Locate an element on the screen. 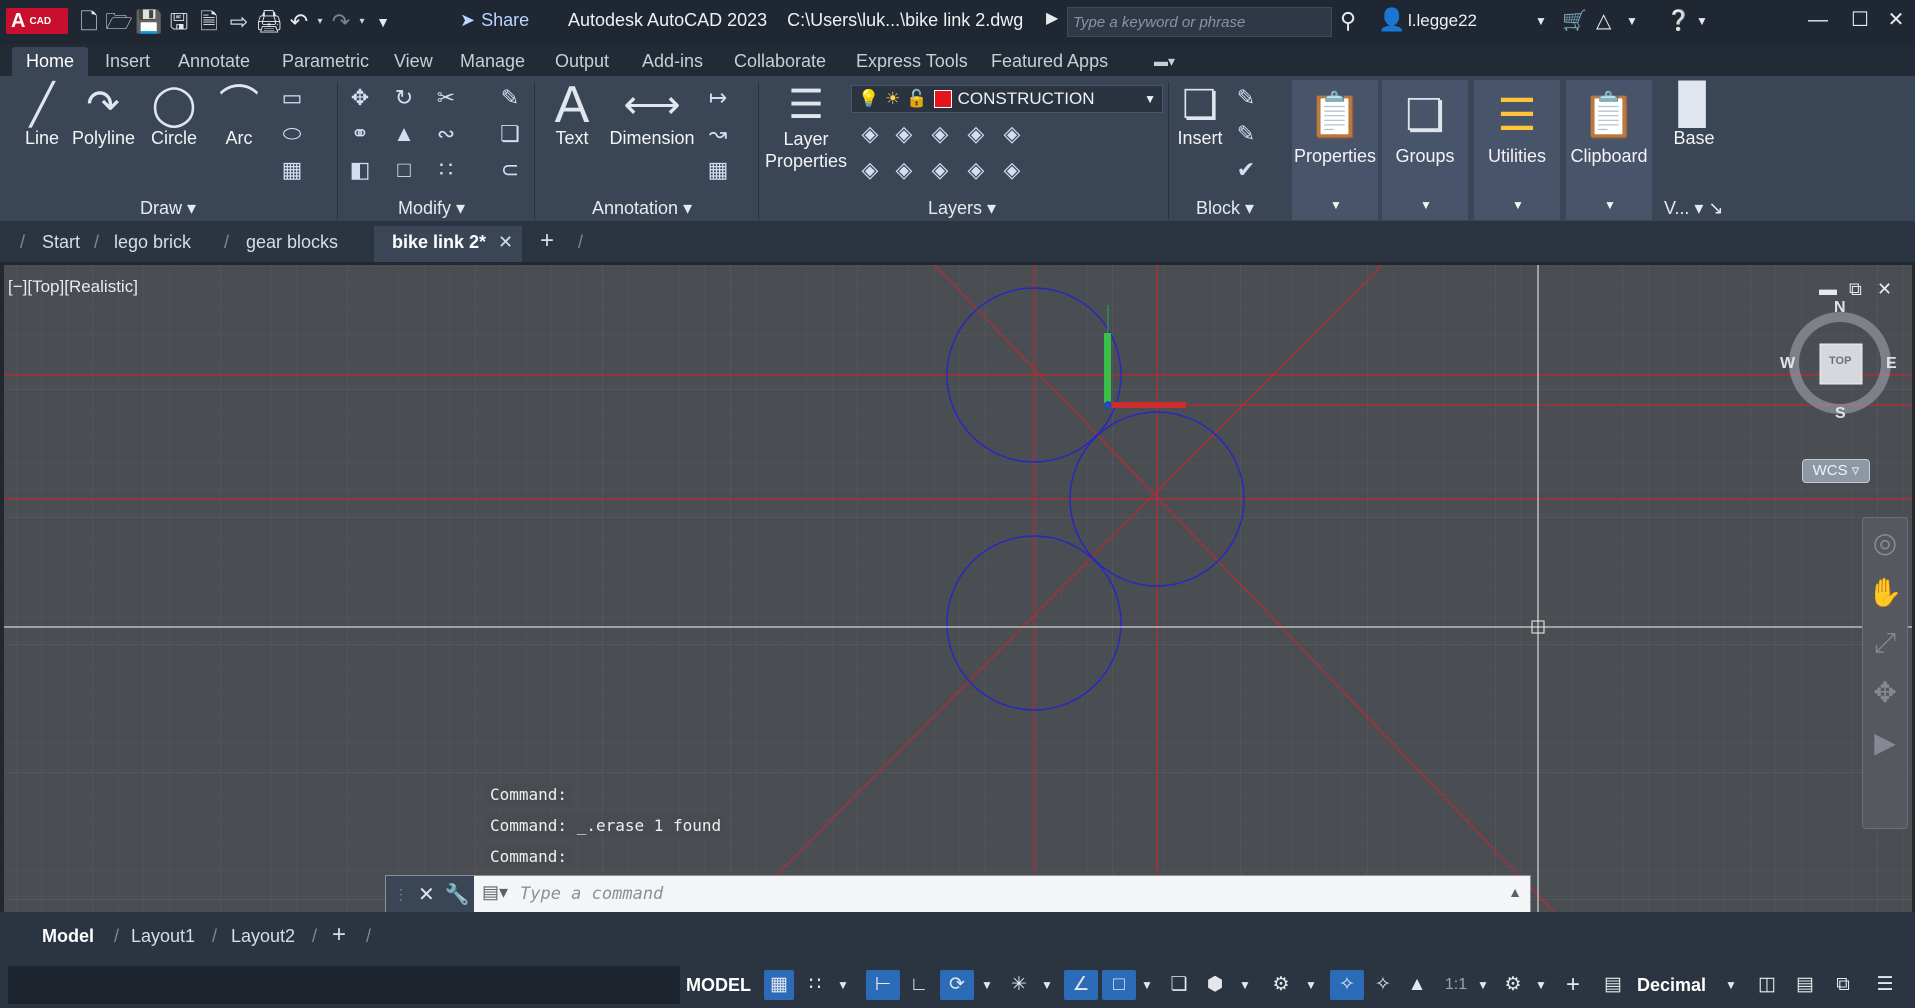  file-tab-bike-link-2: bike link 2* is located at coordinates (439, 242).